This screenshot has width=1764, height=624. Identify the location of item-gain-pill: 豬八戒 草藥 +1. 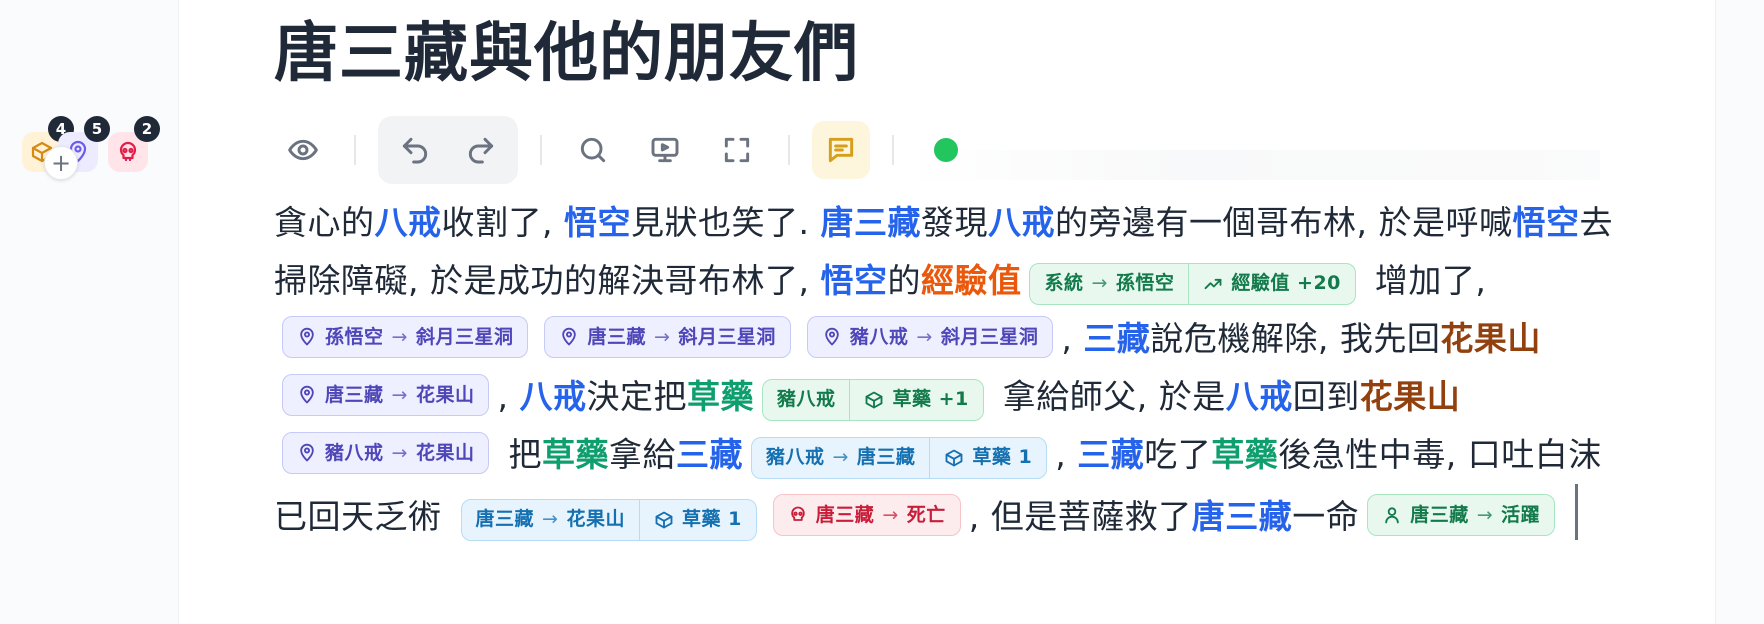
(872, 399).